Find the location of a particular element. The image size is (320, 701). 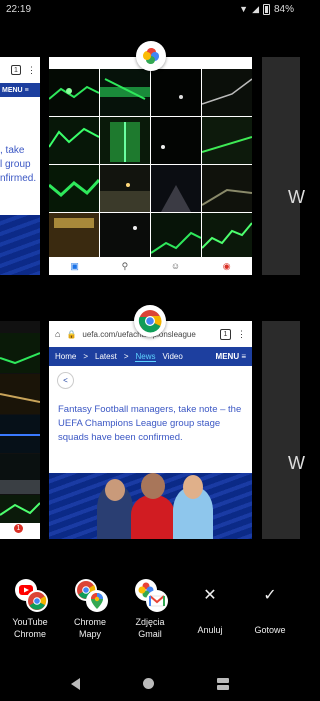

battery-icon is located at coordinates (266, 9).